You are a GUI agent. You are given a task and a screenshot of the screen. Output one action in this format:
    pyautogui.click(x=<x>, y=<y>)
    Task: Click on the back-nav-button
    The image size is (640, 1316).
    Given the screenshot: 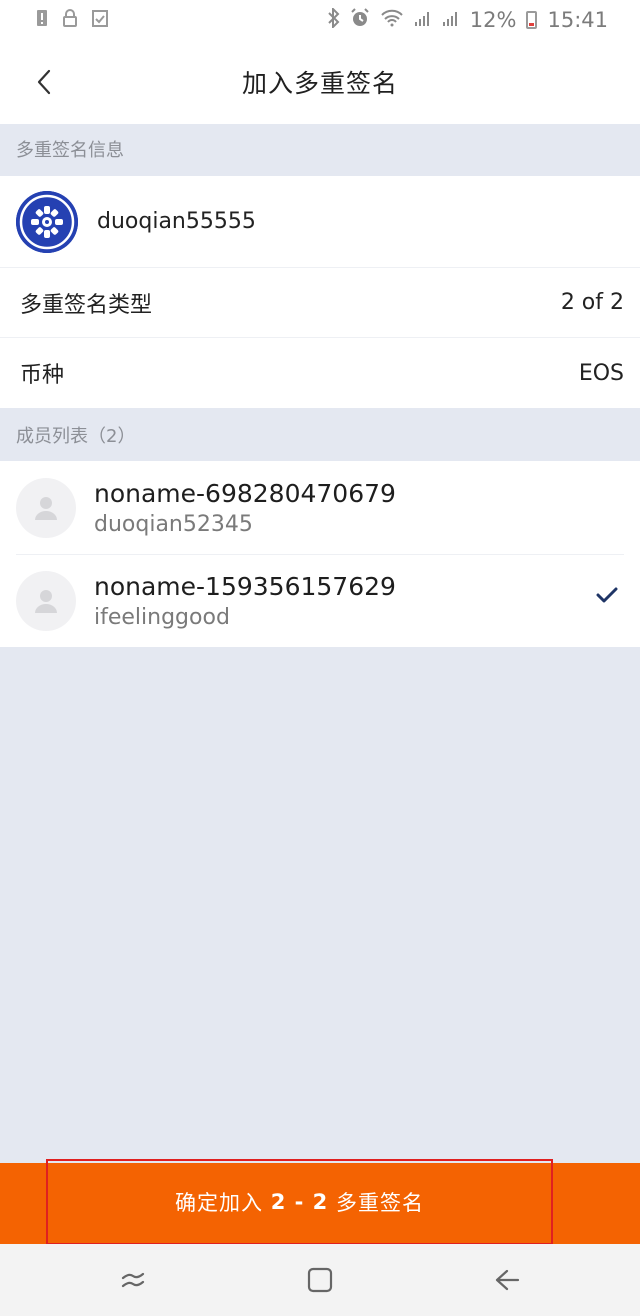 What is the action you would take?
    pyautogui.click(x=507, y=1280)
    